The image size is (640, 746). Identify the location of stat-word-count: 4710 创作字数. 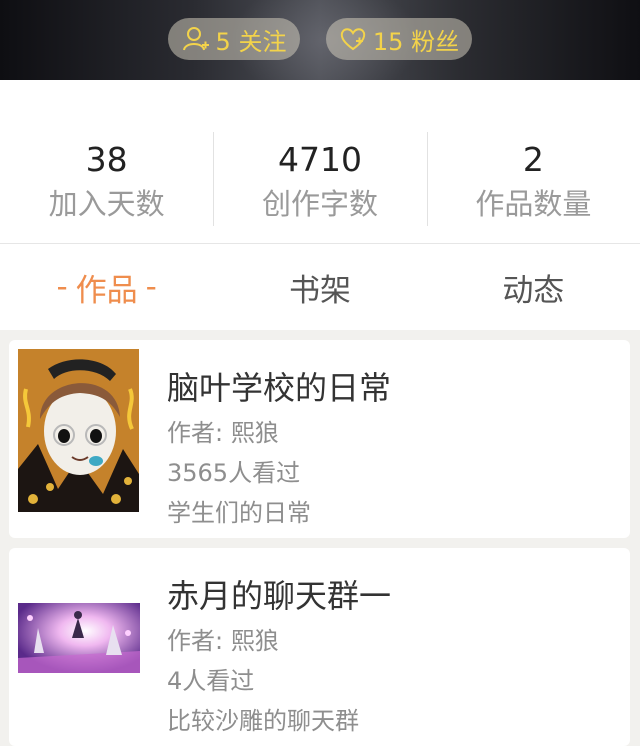
(319, 161).